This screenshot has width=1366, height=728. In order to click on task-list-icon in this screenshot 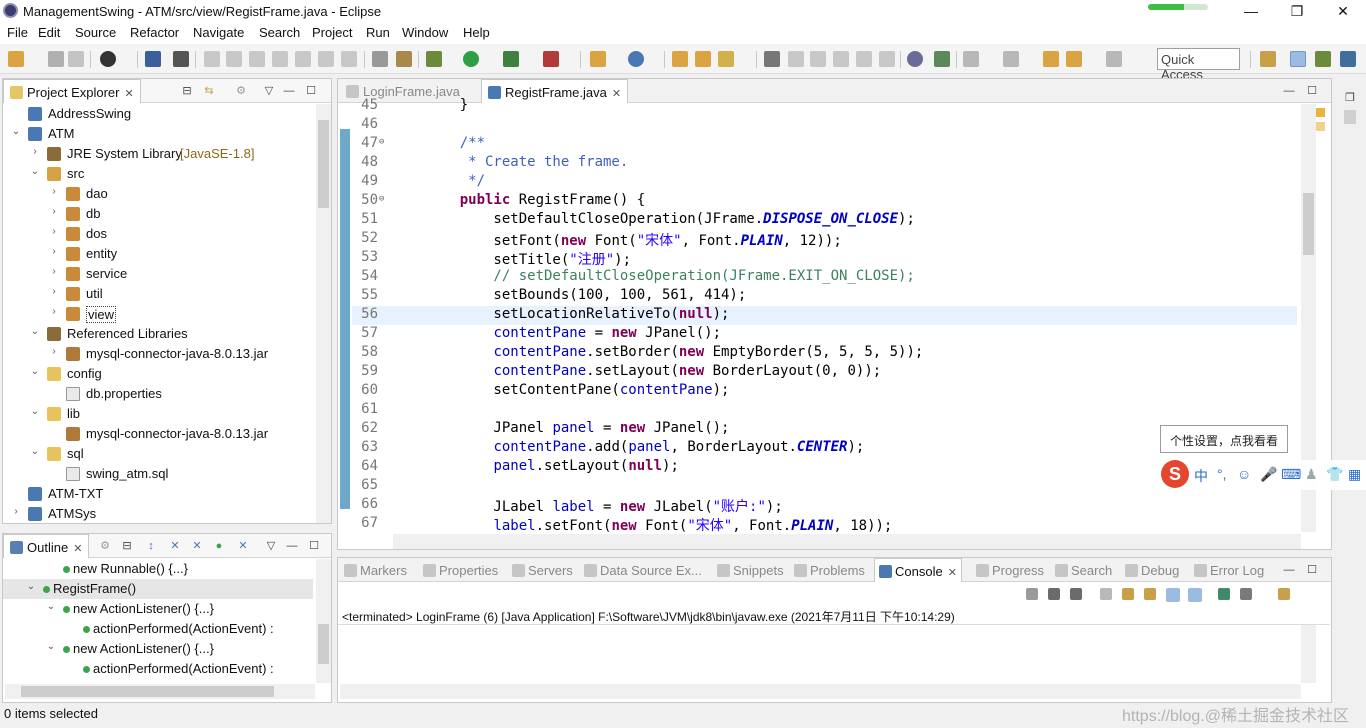, I will do `click(1350, 117)`.